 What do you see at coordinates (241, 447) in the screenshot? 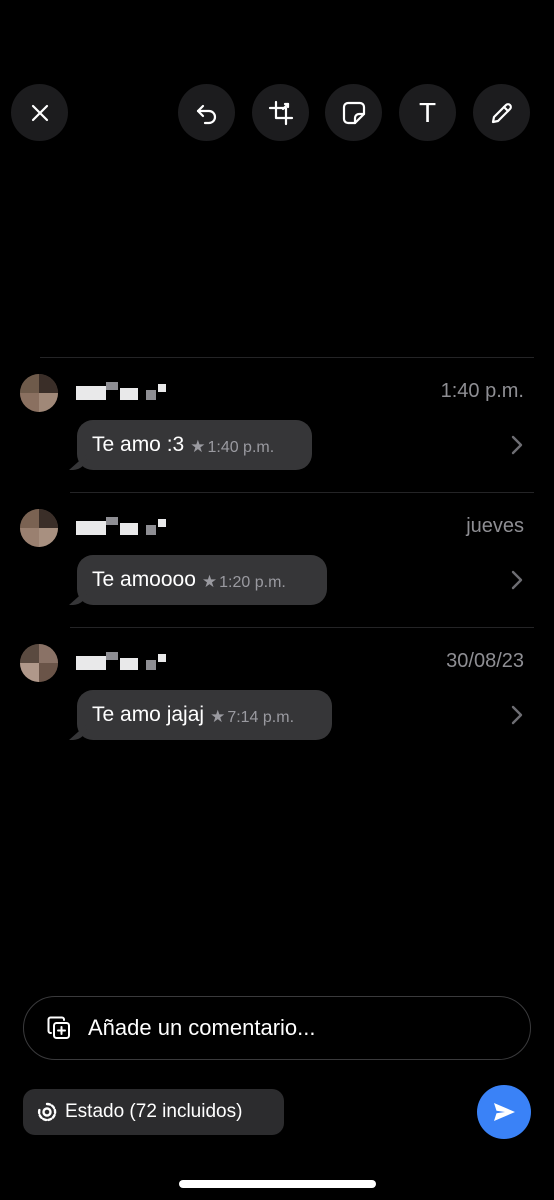
I see `message-time: 1:40 p.m.` at bounding box center [241, 447].